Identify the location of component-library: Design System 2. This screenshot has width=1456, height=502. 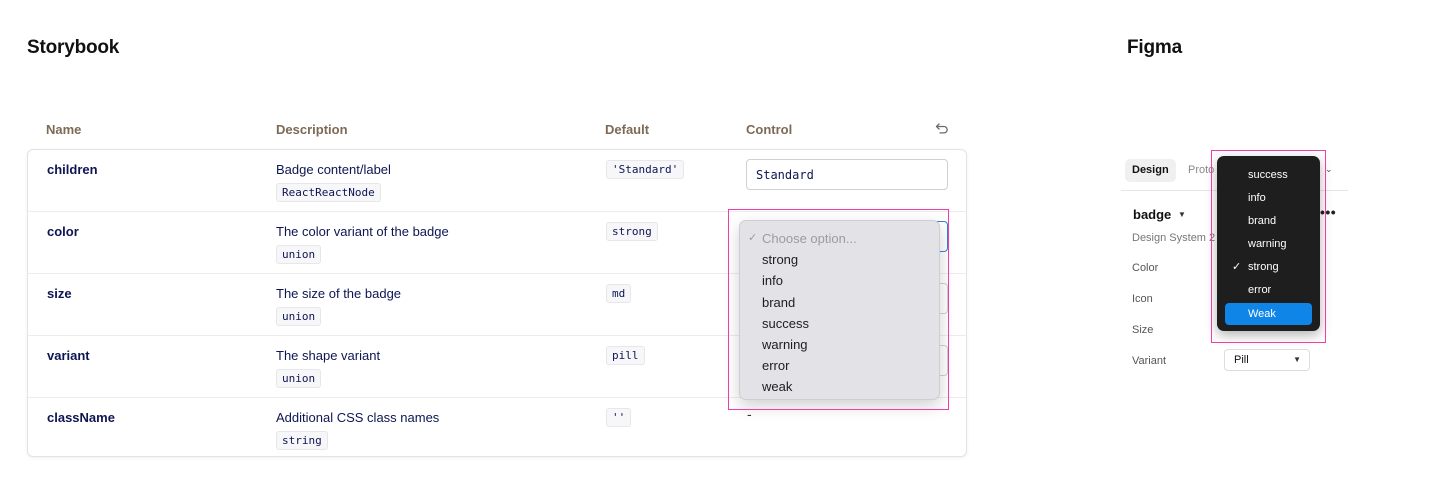
(1174, 238).